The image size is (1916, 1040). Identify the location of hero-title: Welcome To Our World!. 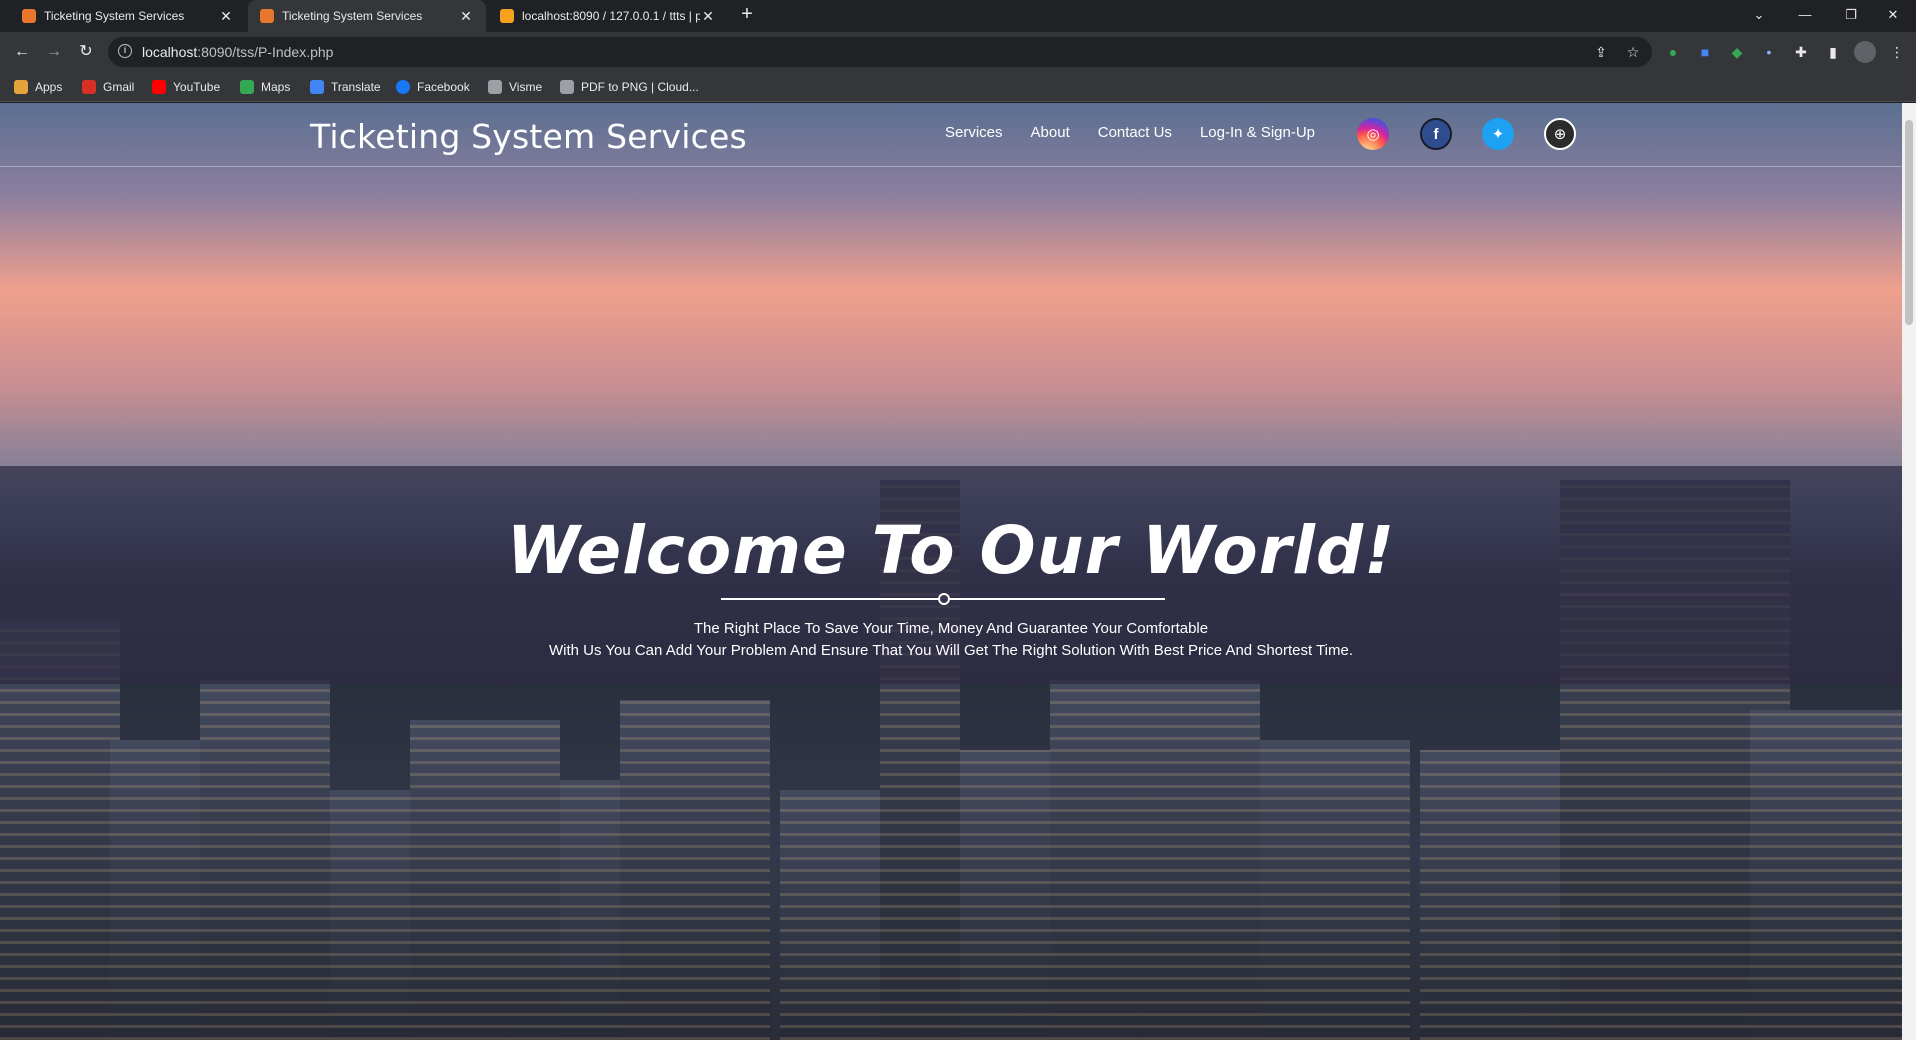
(951, 550).